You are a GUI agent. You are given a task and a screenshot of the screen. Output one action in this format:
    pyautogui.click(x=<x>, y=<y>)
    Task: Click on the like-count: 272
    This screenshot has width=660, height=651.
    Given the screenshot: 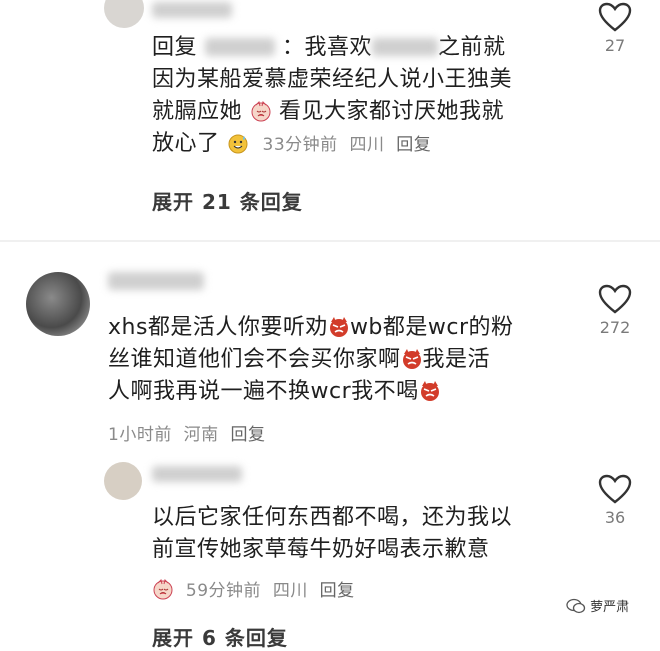 What is the action you would take?
    pyautogui.click(x=615, y=327)
    